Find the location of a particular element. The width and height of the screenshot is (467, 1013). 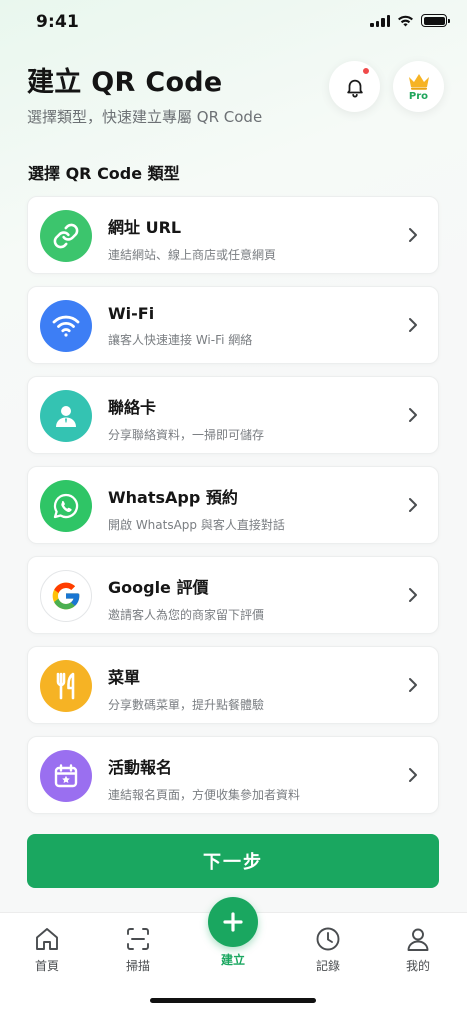

wifi-icon is located at coordinates (66, 326).